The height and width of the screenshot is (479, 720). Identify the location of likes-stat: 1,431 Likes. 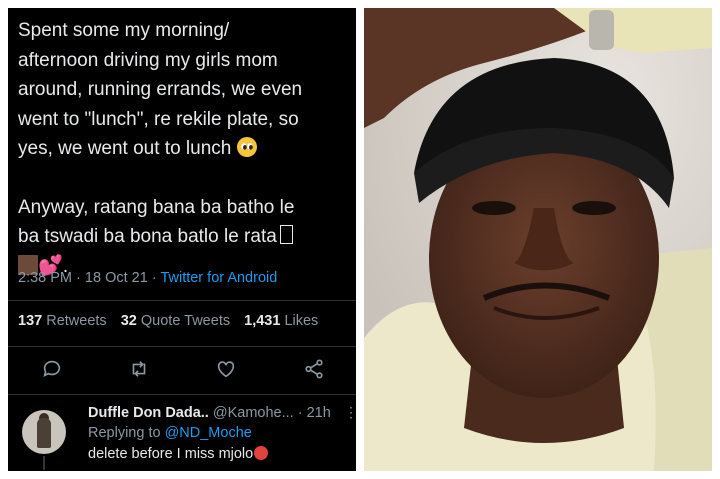
(281, 321).